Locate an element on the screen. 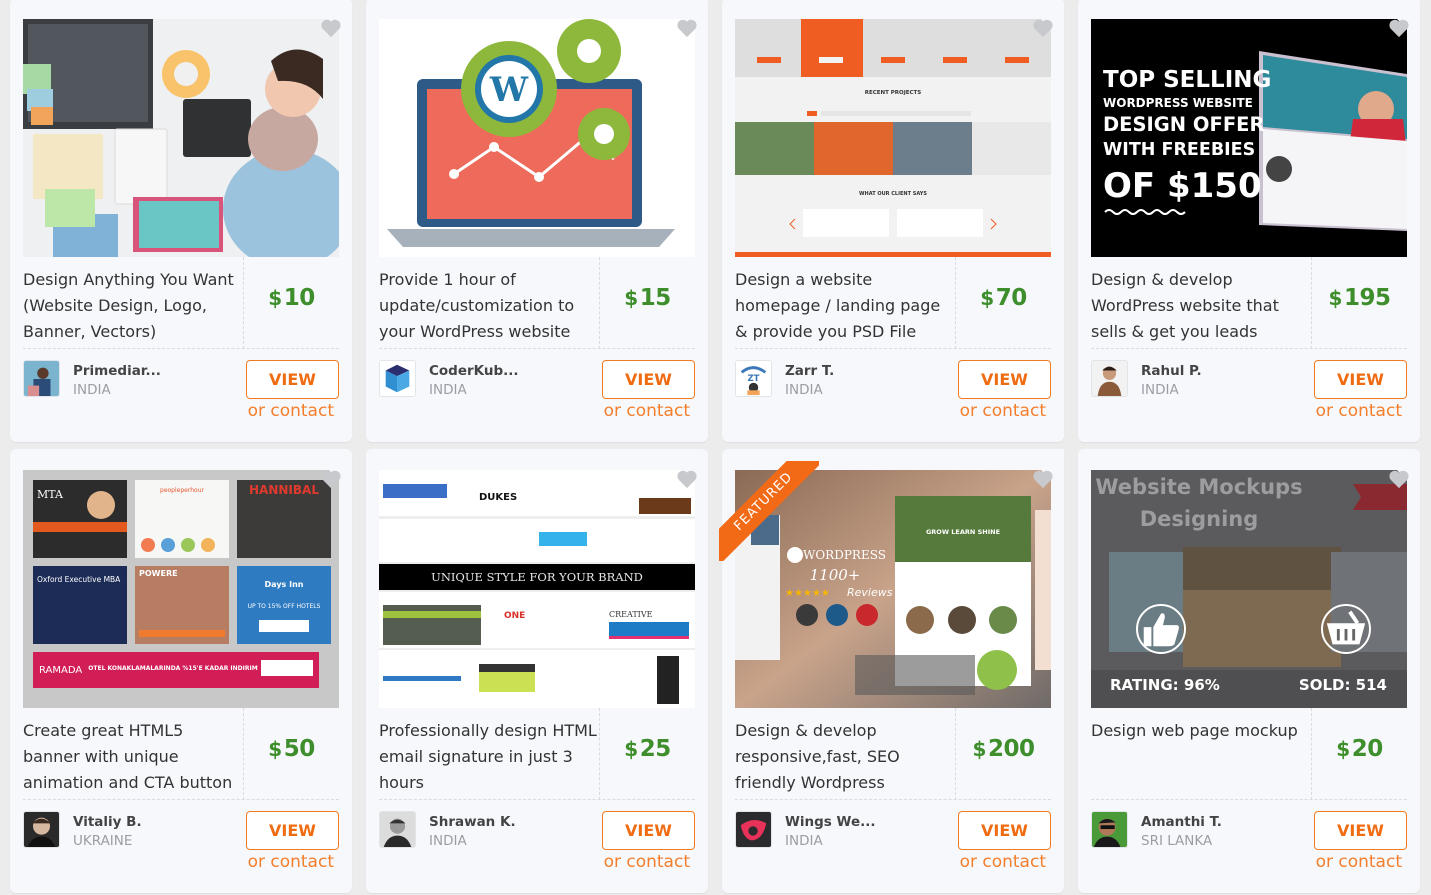 This screenshot has width=1431, height=895. offer-price: $20 is located at coordinates (1359, 749).